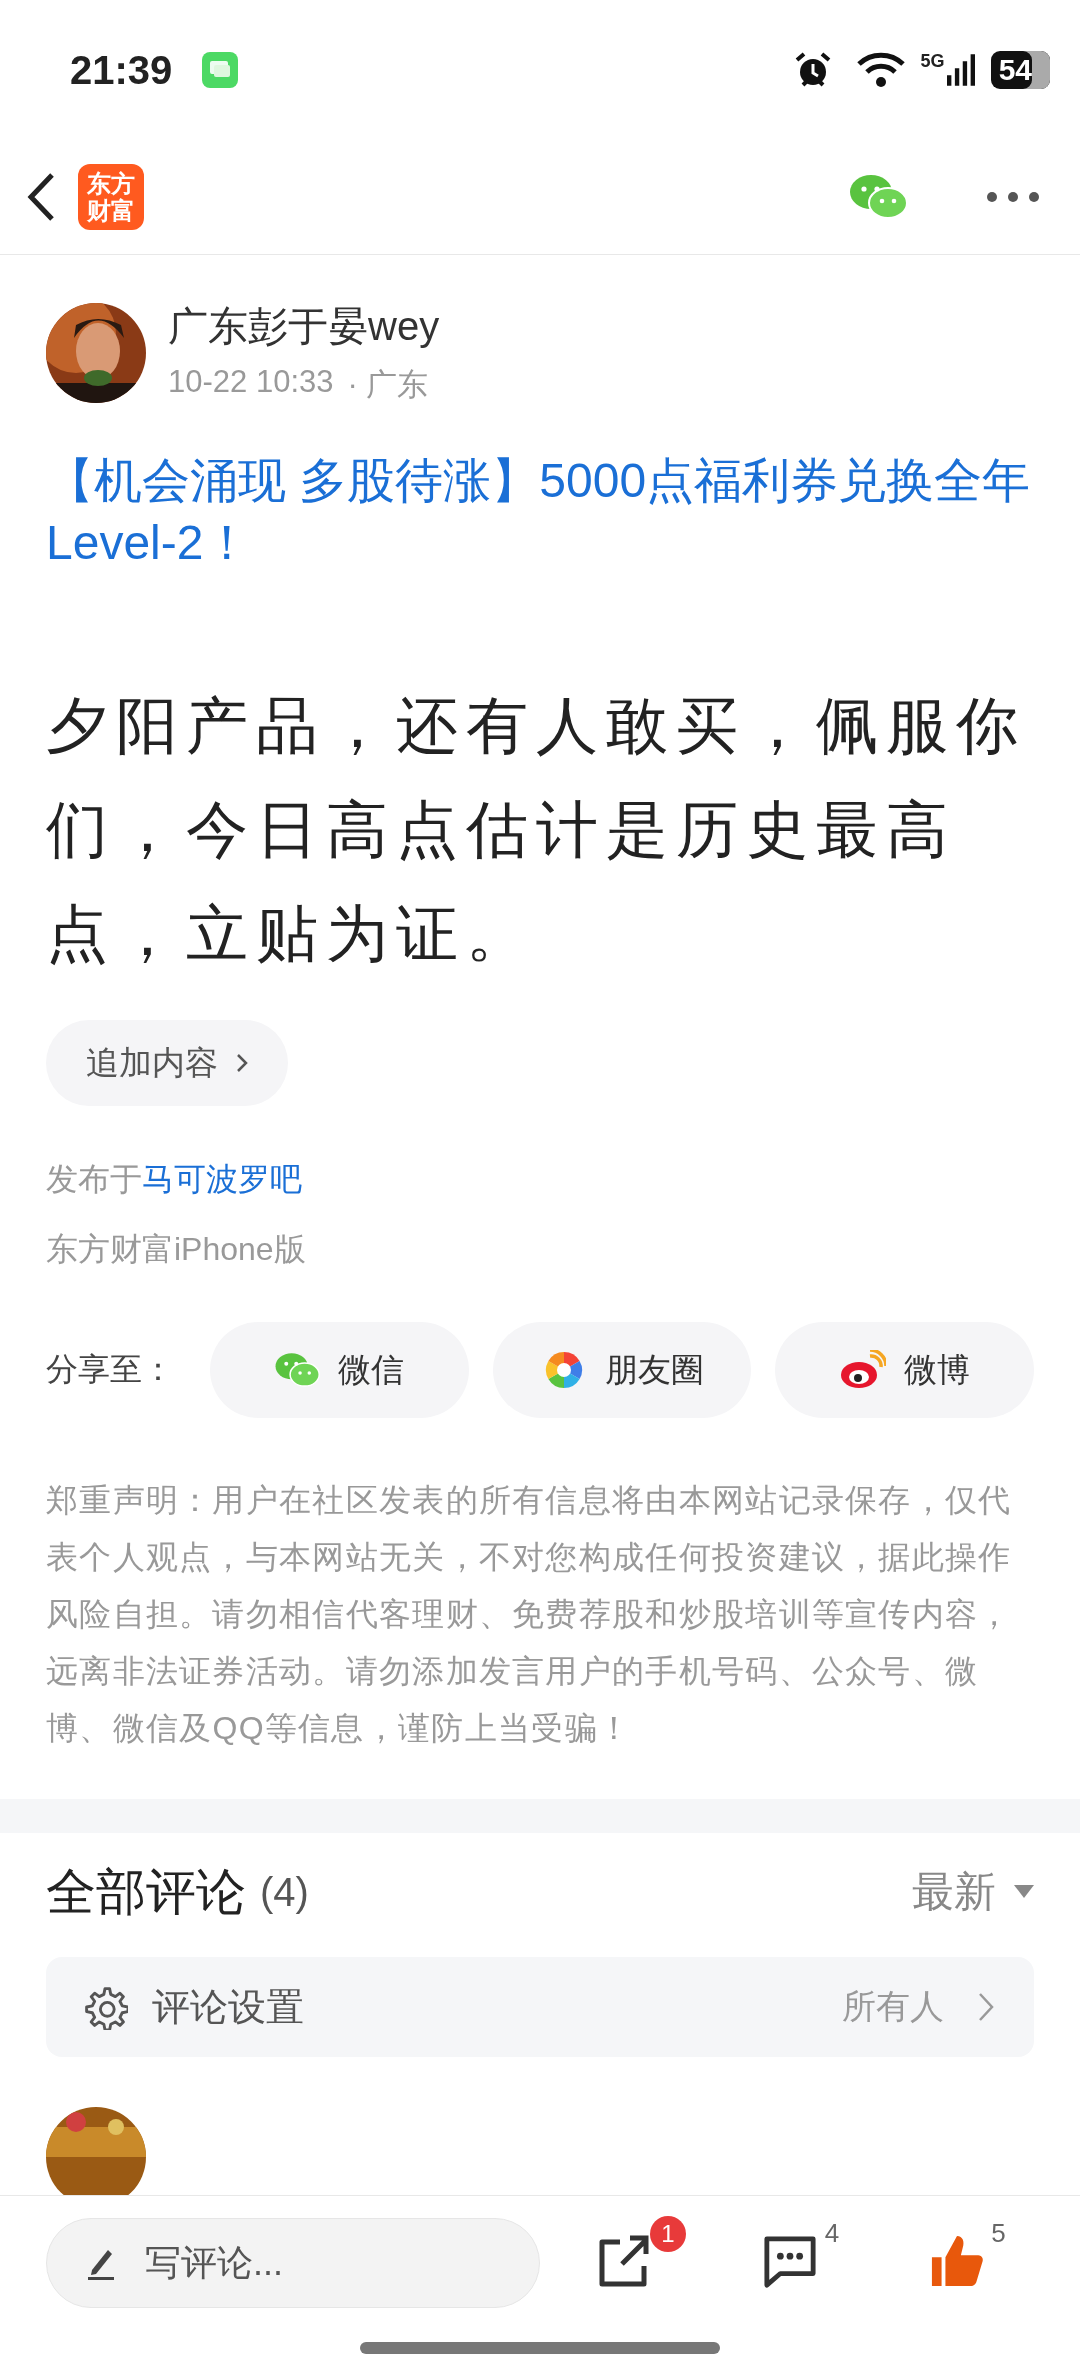 The image size is (1080, 2378). Describe the element at coordinates (297, 1370) in the screenshot. I see `chat-bubbles-icon` at that location.